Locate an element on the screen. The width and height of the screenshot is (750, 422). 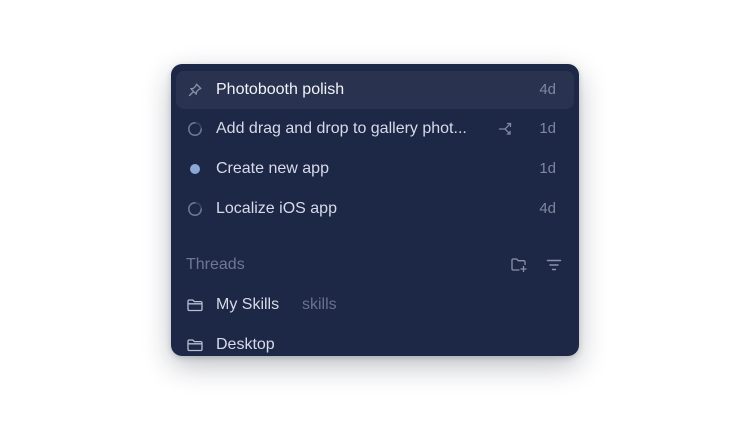
folder-name: Desktop is located at coordinates (245, 344).